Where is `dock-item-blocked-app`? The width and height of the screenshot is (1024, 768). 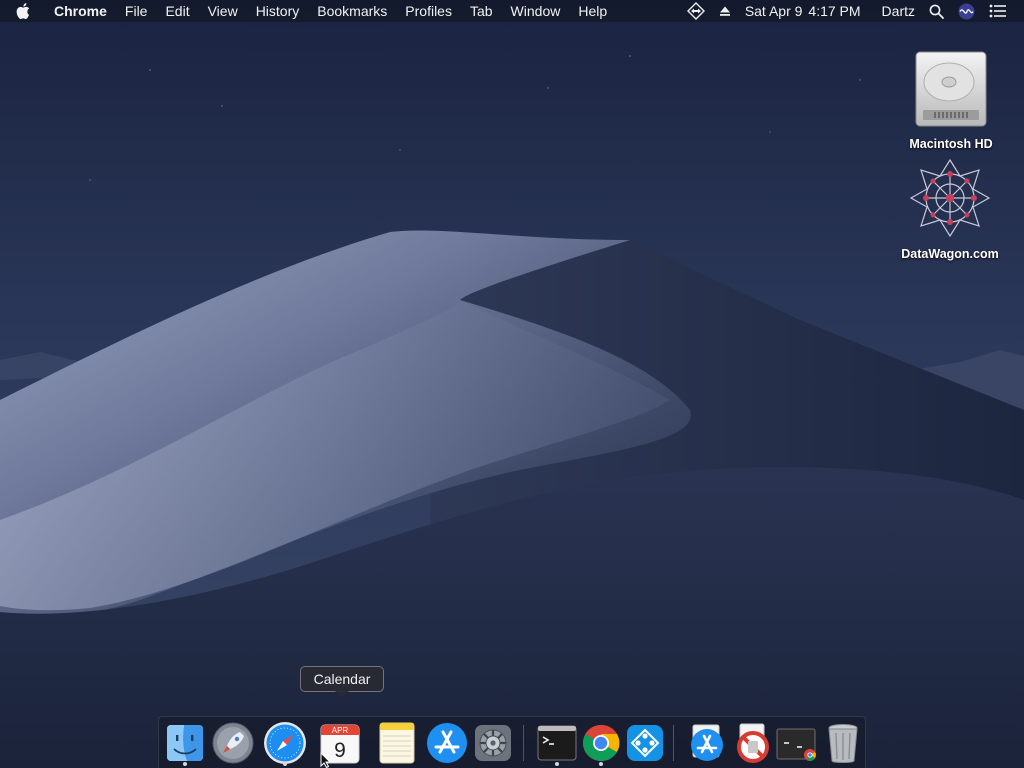 dock-item-blocked-app is located at coordinates (753, 743).